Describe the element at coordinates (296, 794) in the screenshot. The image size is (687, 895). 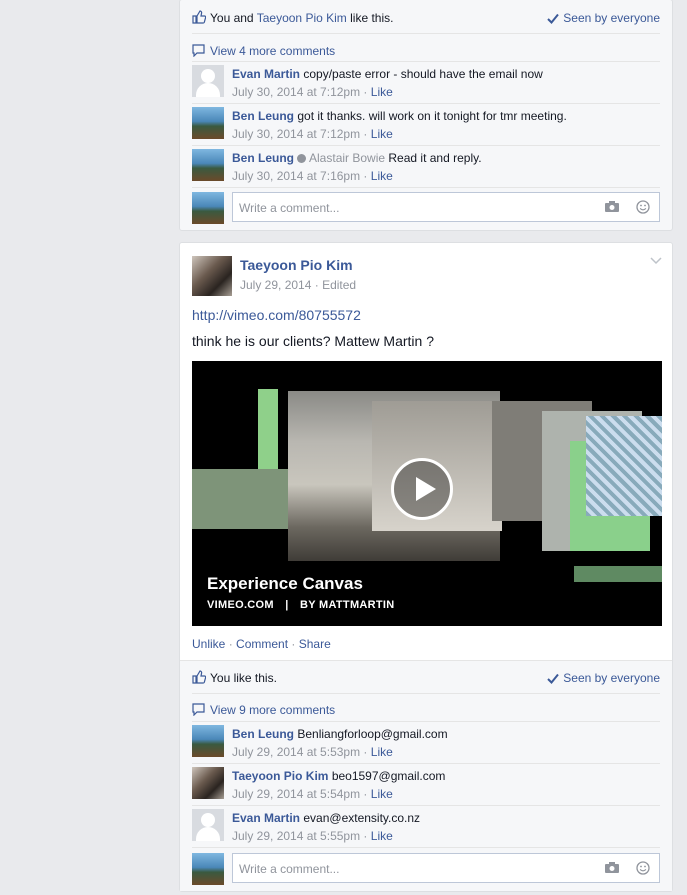
I see `comment-timestamp: July 29, 2014 at 5:54pm` at that location.